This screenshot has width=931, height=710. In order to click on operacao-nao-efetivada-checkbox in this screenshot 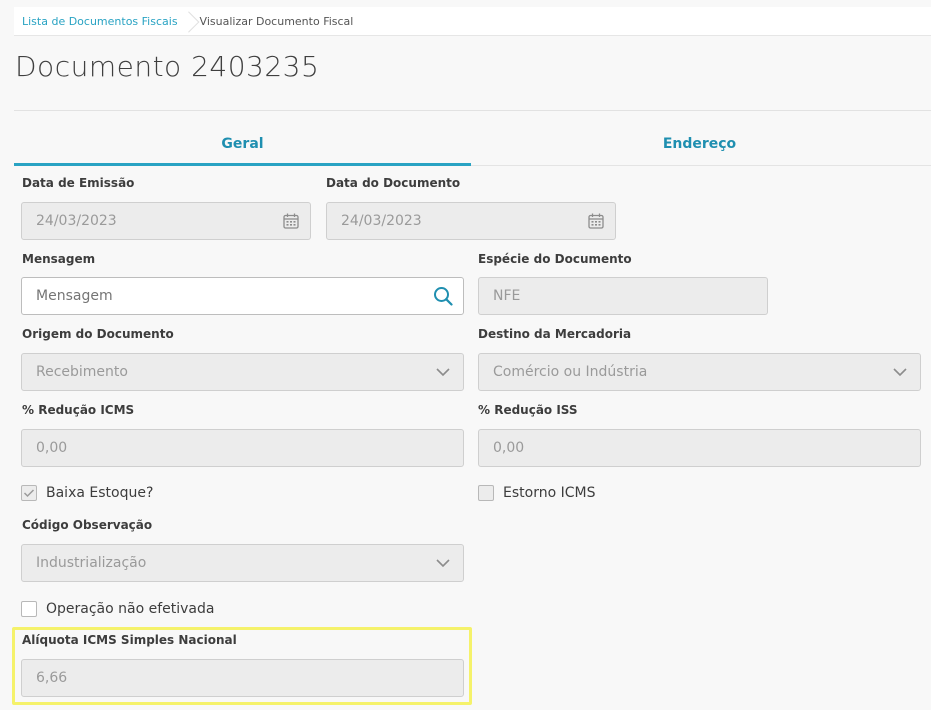, I will do `click(29, 609)`.